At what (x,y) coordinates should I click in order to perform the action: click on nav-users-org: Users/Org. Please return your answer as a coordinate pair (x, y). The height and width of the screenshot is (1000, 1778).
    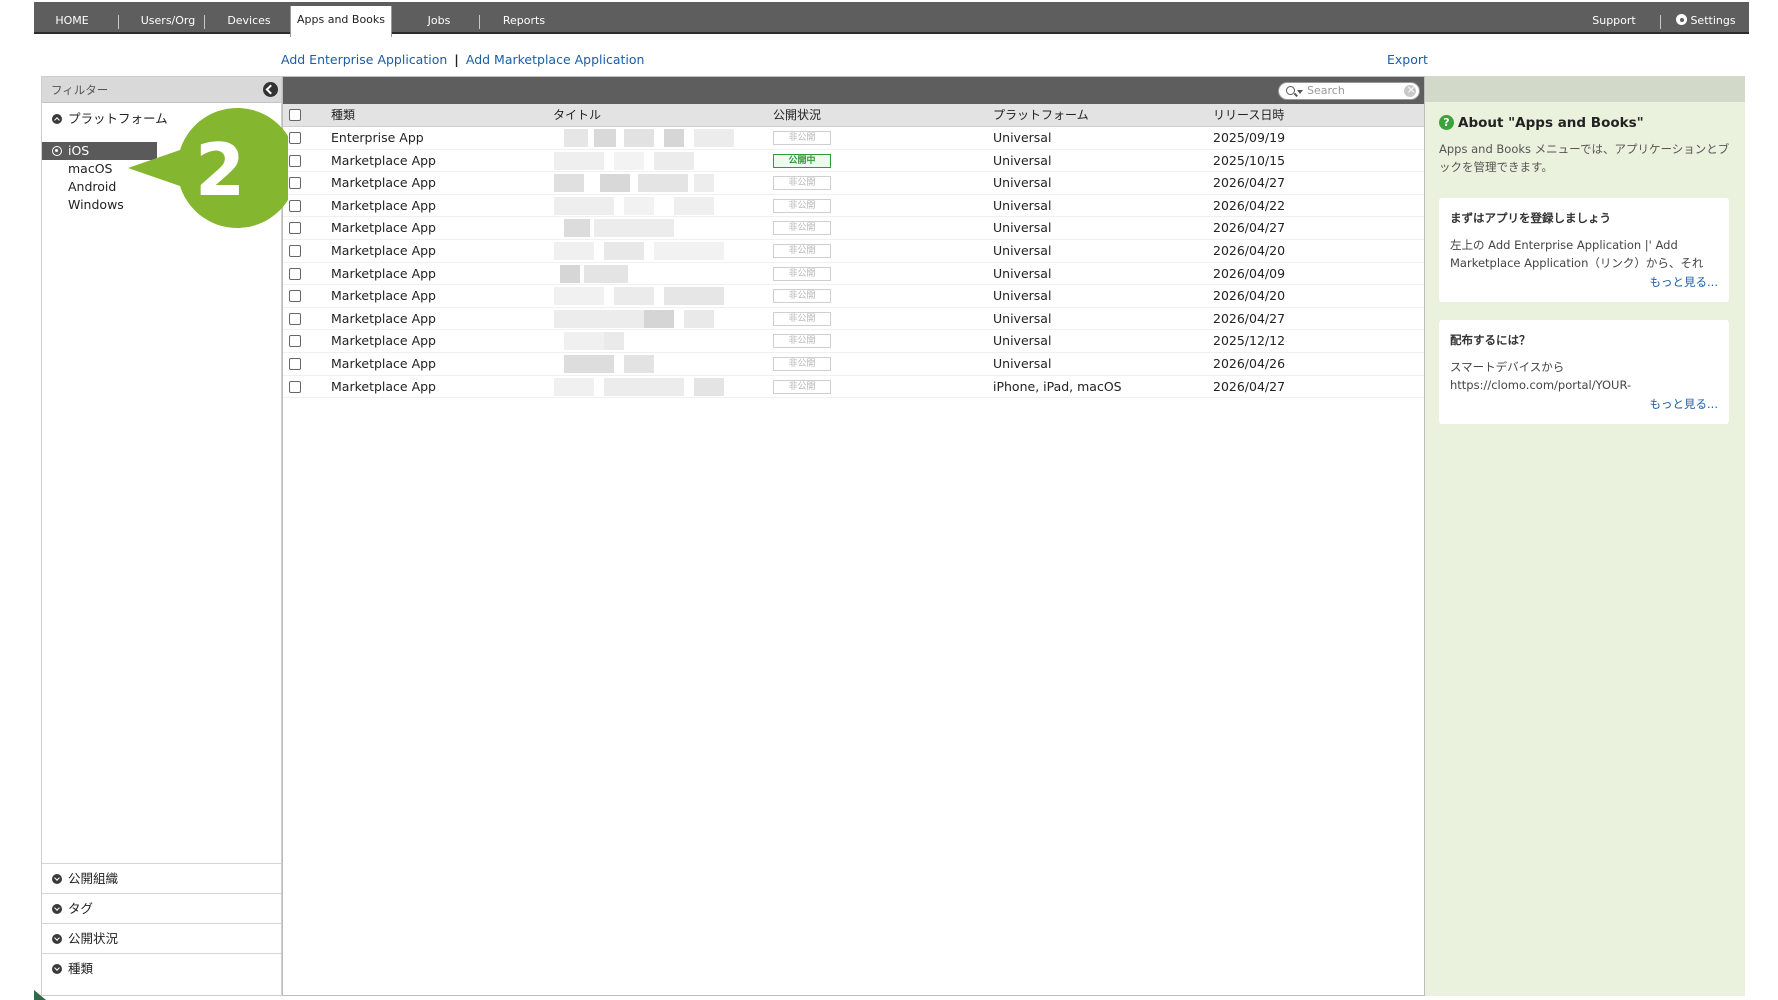
    Looking at the image, I should click on (168, 18).